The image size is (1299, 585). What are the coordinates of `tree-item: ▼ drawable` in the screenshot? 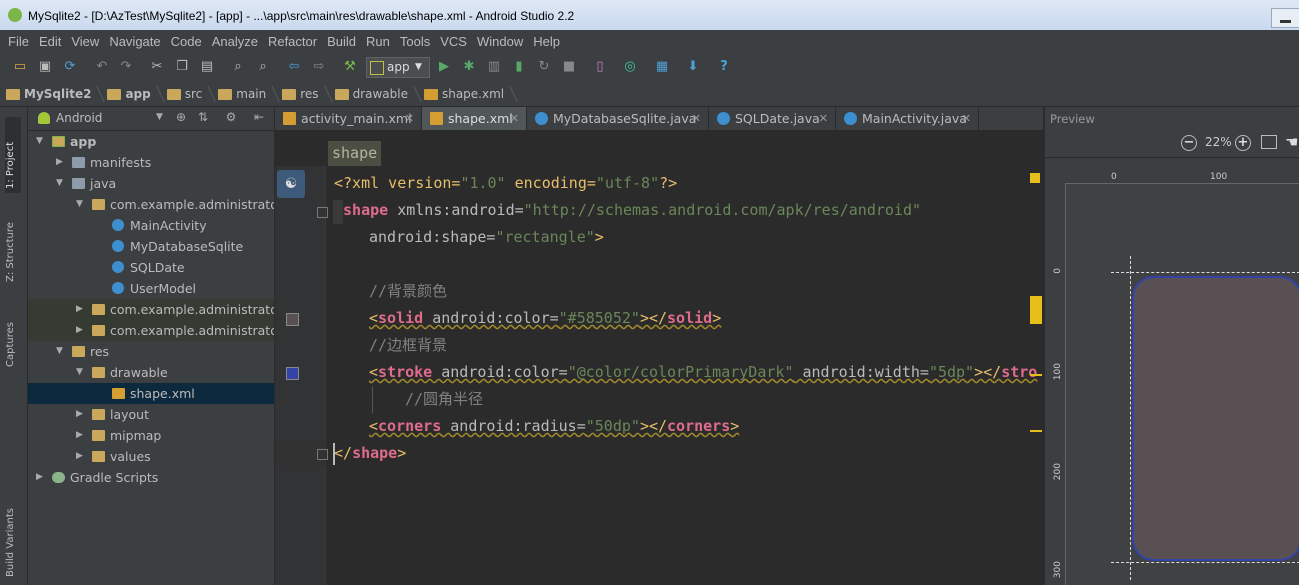 It's located at (151, 372).